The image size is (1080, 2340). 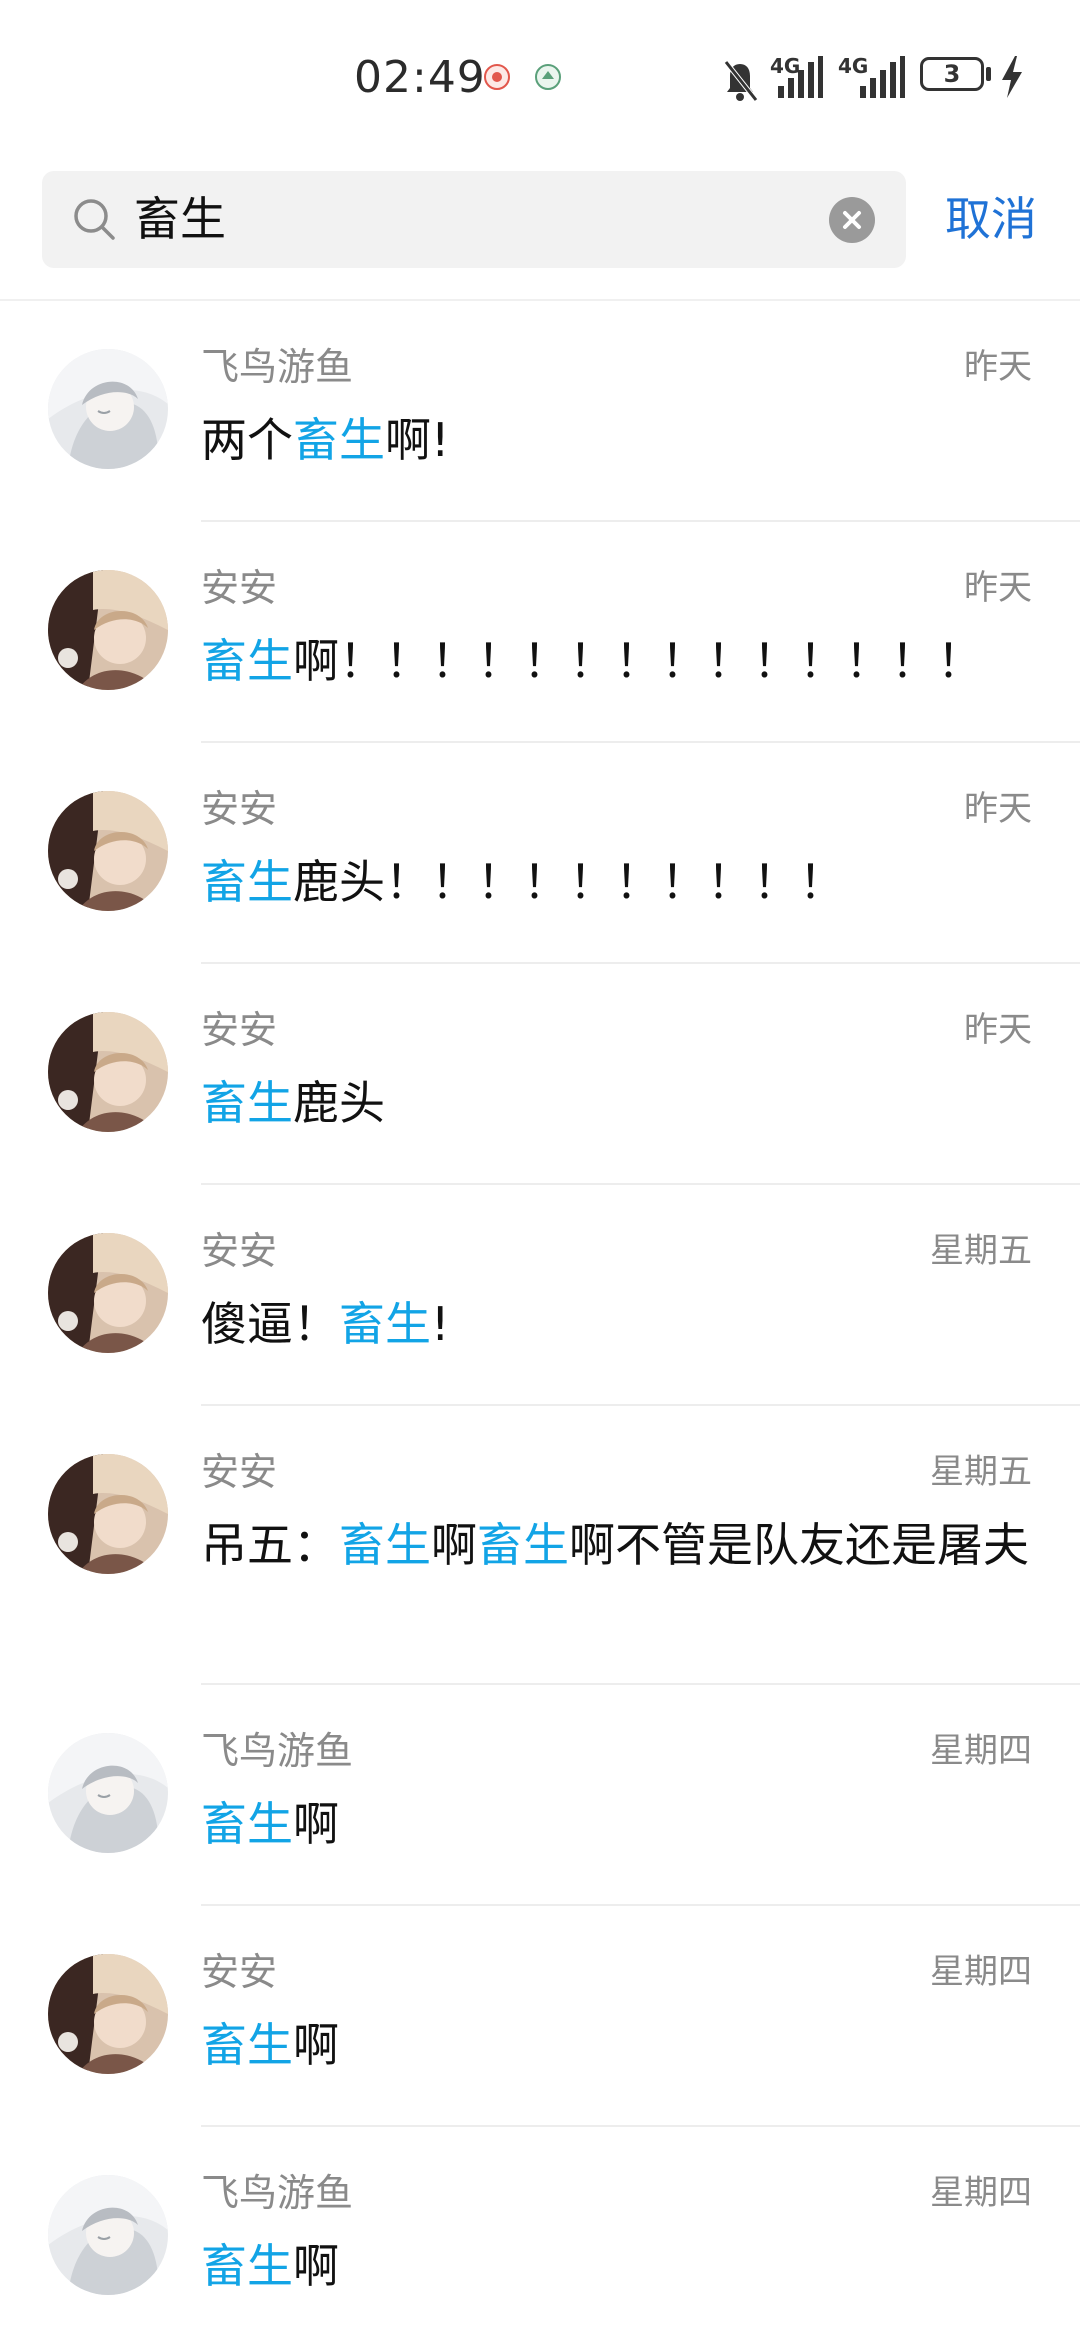 What do you see at coordinates (741, 81) in the screenshot?
I see `mute-bell-icon` at bounding box center [741, 81].